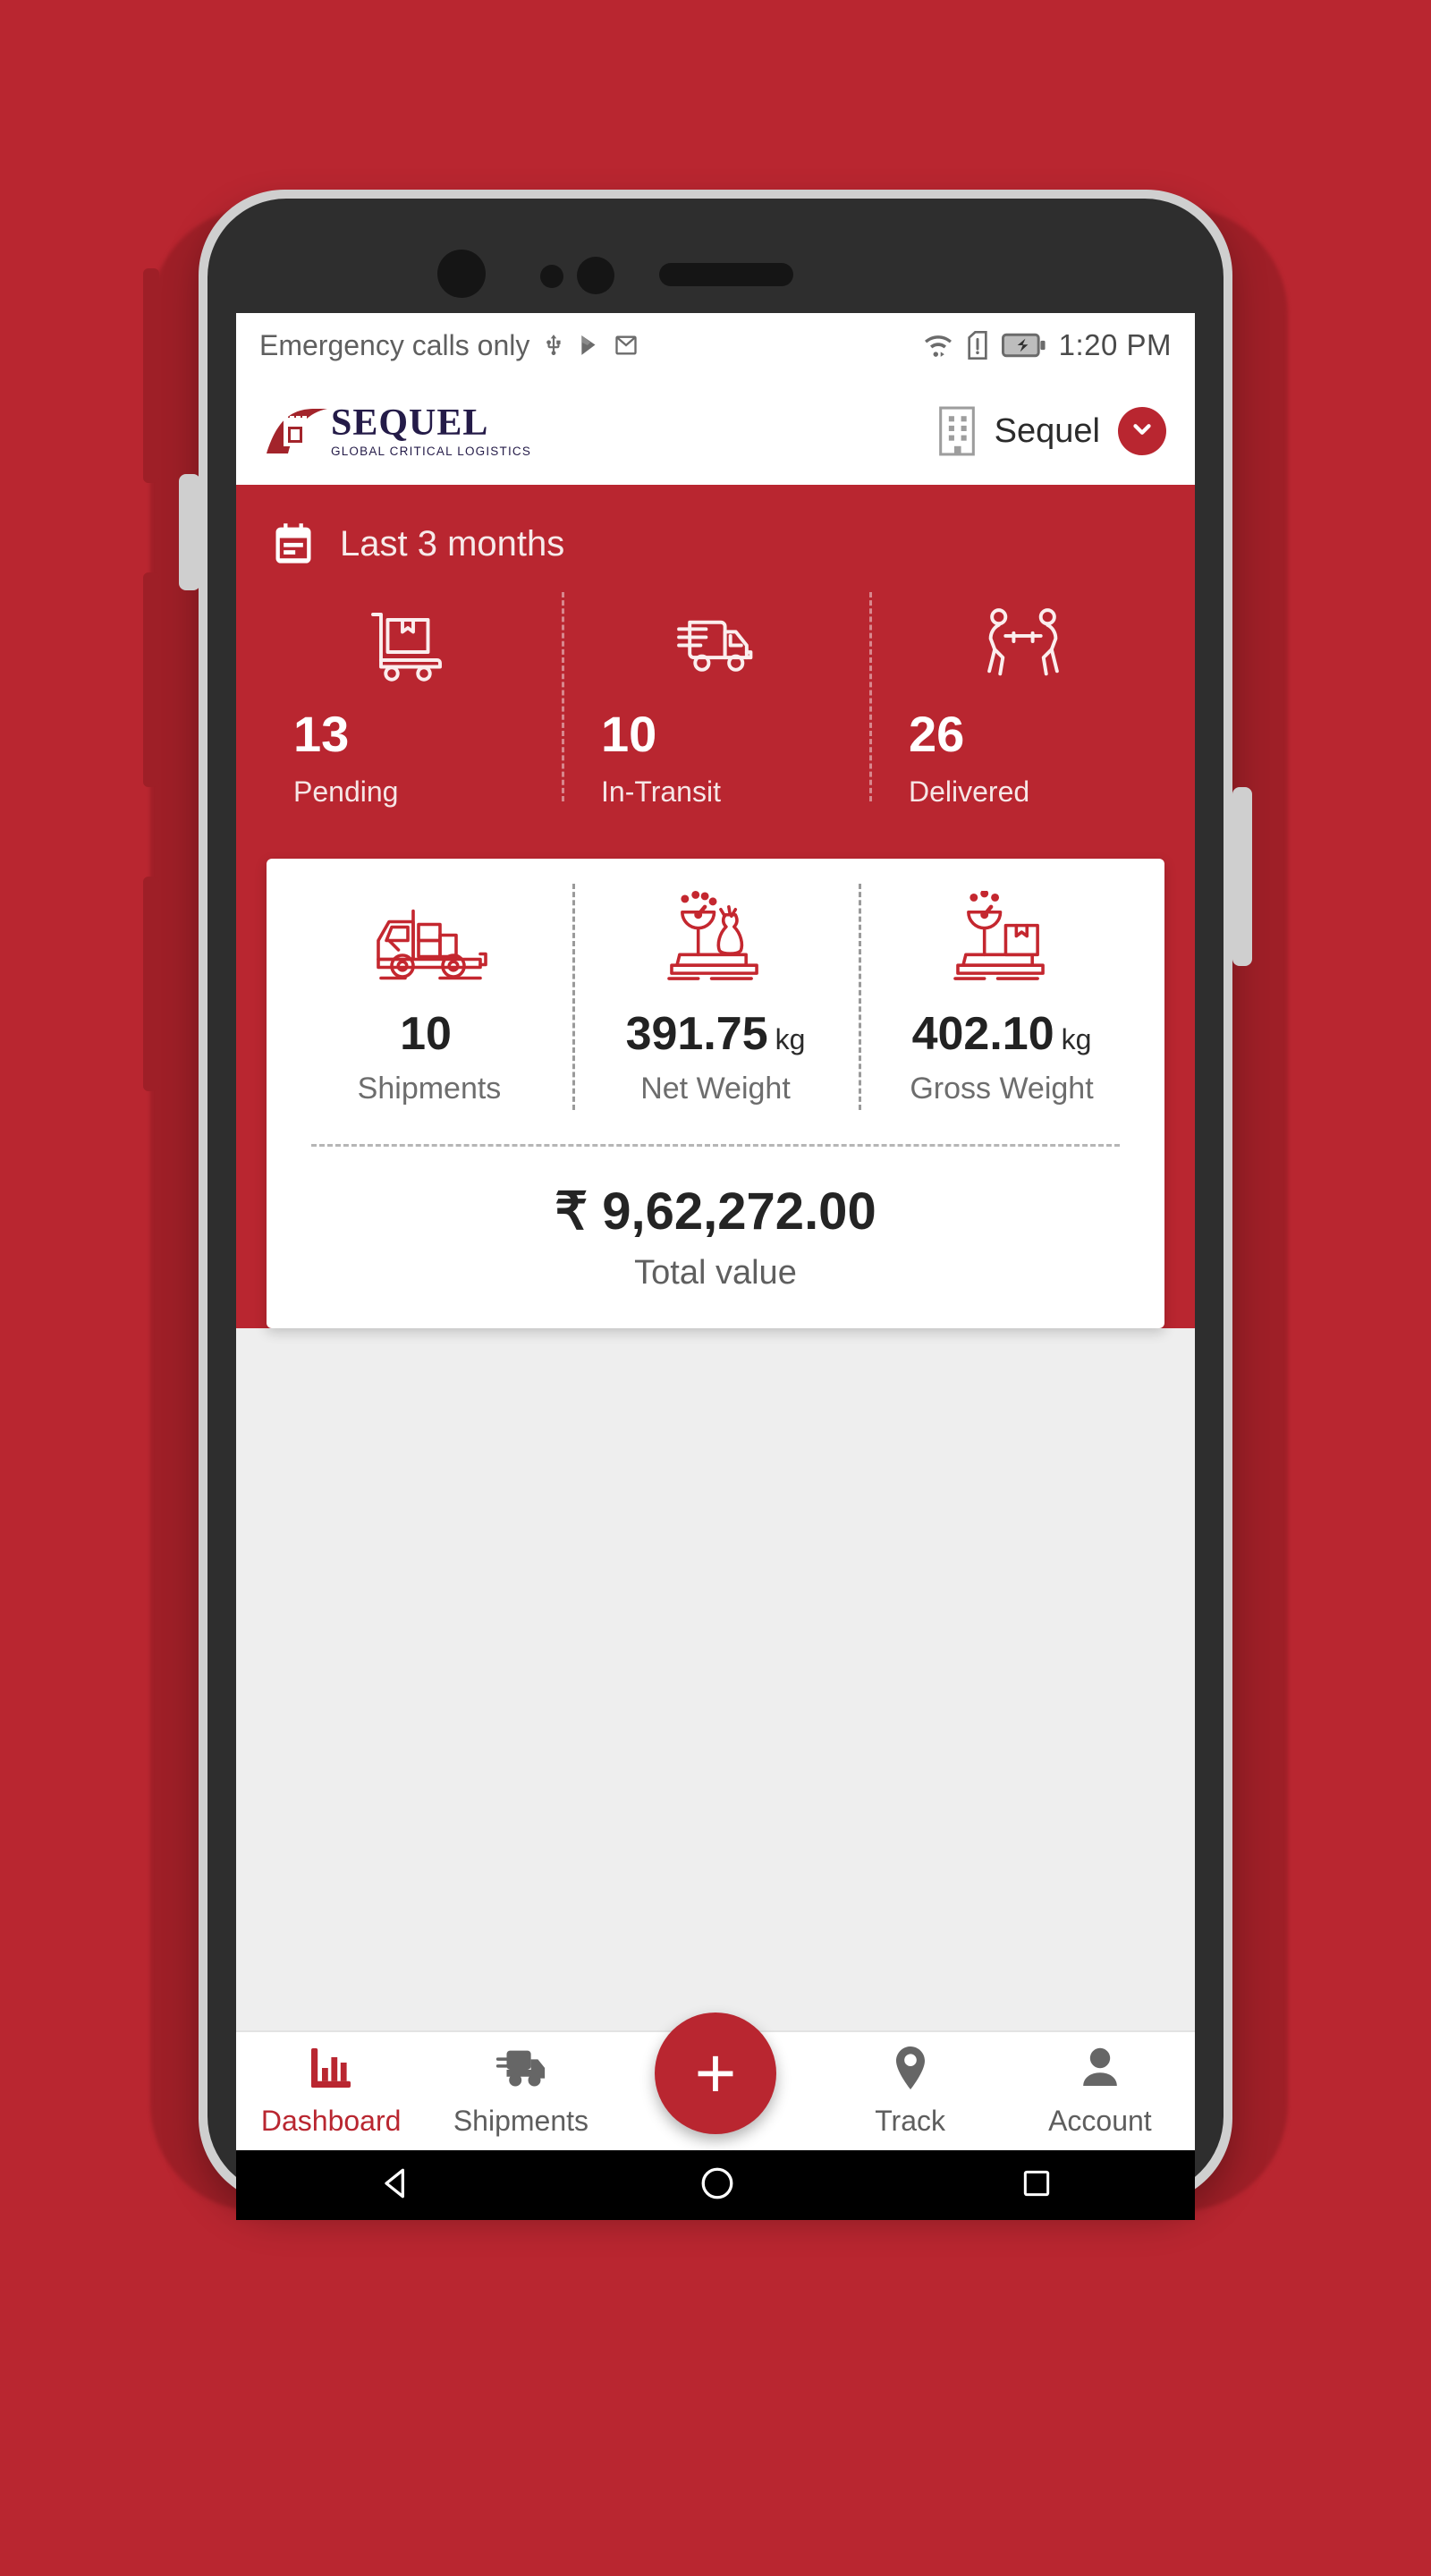 The height and width of the screenshot is (2576, 1431). What do you see at coordinates (397, 2185) in the screenshot?
I see `back-triangle-icon` at bounding box center [397, 2185].